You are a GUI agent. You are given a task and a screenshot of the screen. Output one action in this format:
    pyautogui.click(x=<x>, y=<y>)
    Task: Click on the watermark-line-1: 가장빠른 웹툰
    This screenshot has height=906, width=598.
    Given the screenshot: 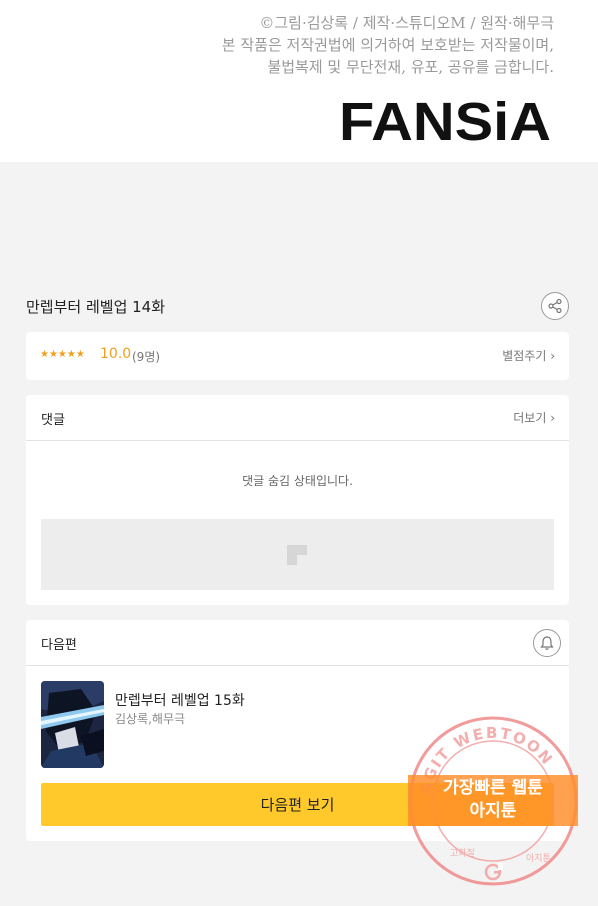 What is the action you would take?
    pyautogui.click(x=493, y=788)
    